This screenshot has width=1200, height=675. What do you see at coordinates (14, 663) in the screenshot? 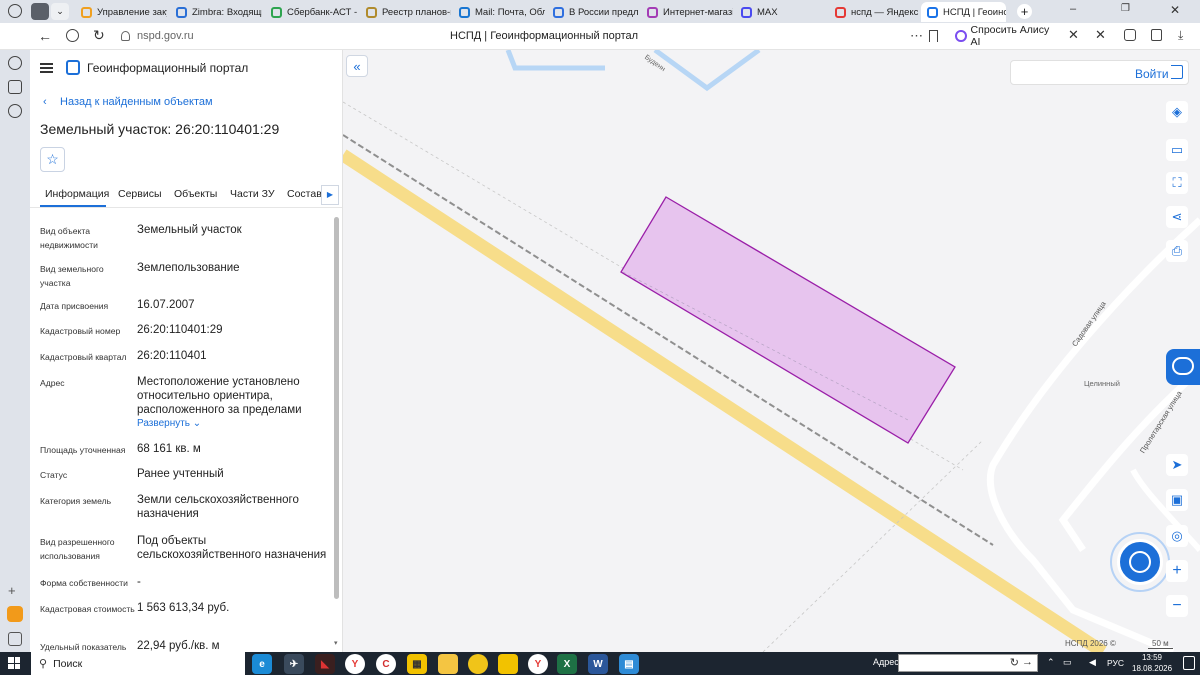
I see `windows-start-icon` at bounding box center [14, 663].